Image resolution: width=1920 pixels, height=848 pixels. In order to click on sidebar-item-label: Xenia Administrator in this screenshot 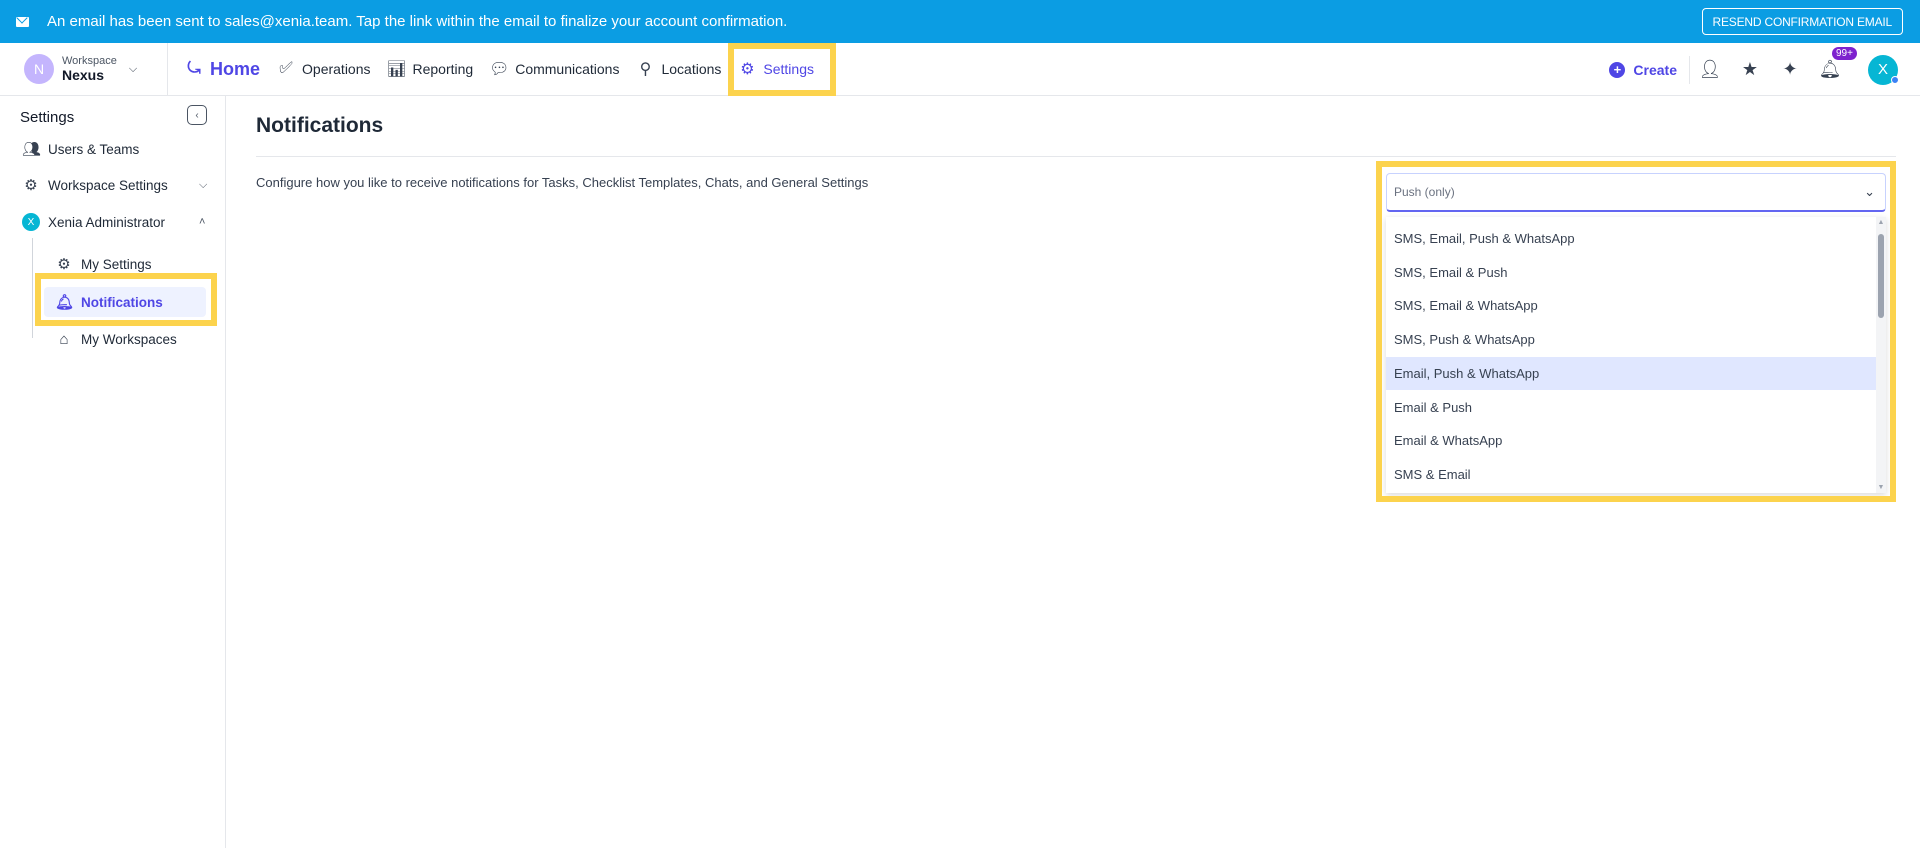, I will do `click(107, 222)`.